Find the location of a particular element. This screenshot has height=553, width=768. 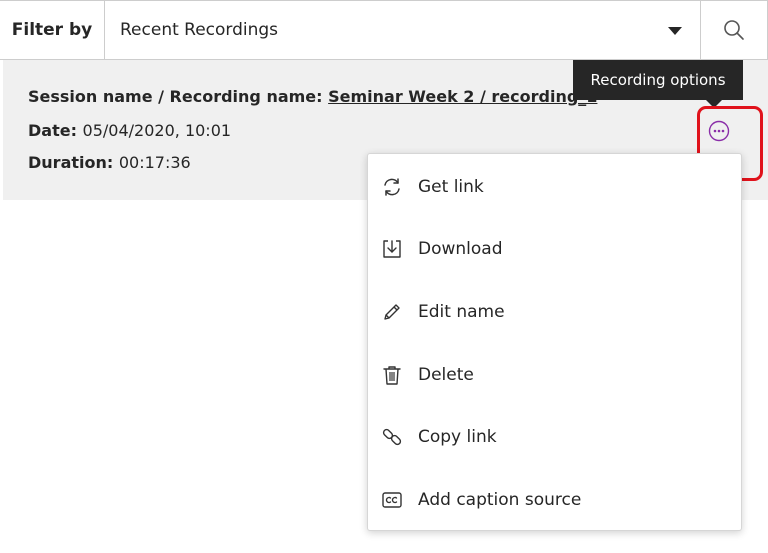

download-icon is located at coordinates (392, 249).